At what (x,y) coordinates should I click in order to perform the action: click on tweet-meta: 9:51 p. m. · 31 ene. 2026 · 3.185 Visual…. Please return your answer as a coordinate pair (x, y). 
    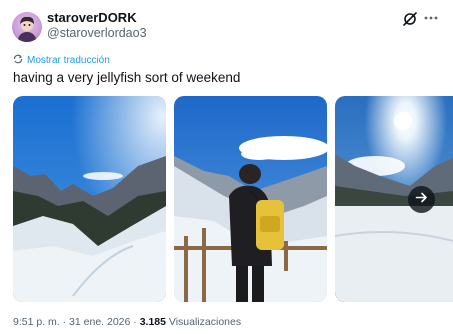
    Looking at the image, I should click on (127, 322).